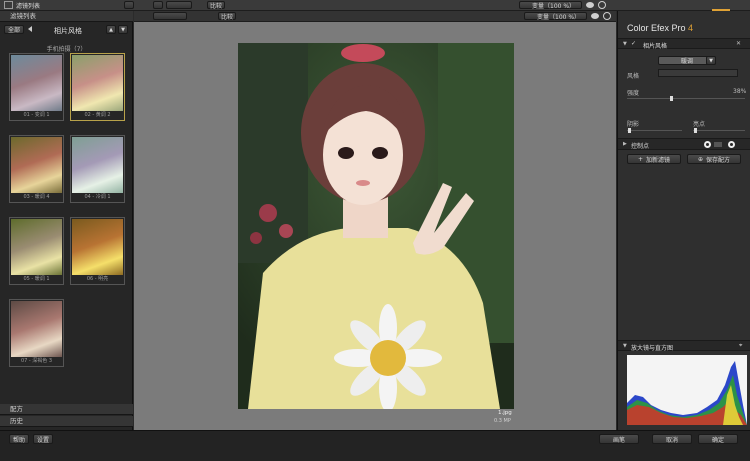  Describe the element at coordinates (170, 16) in the screenshot. I see `view-mode-button` at that location.